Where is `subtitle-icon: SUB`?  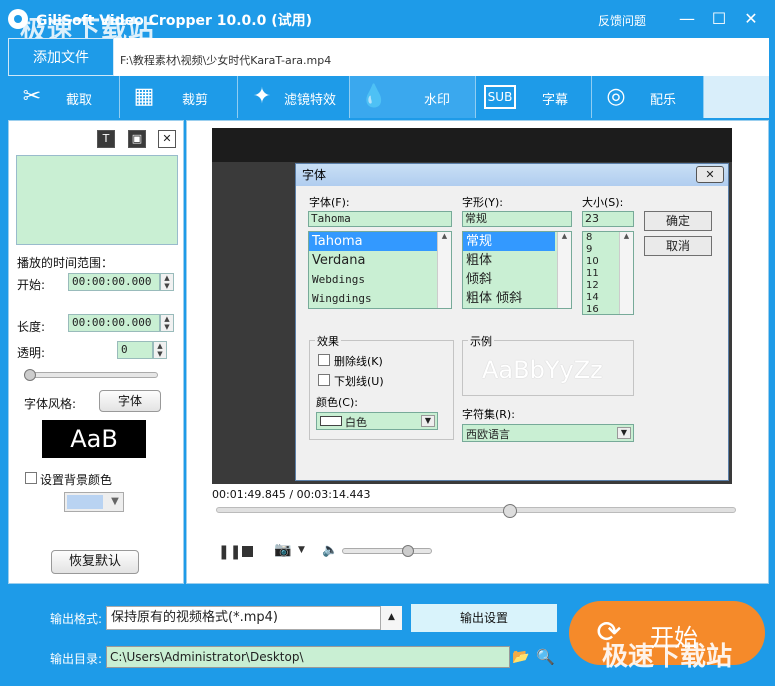 subtitle-icon: SUB is located at coordinates (500, 97).